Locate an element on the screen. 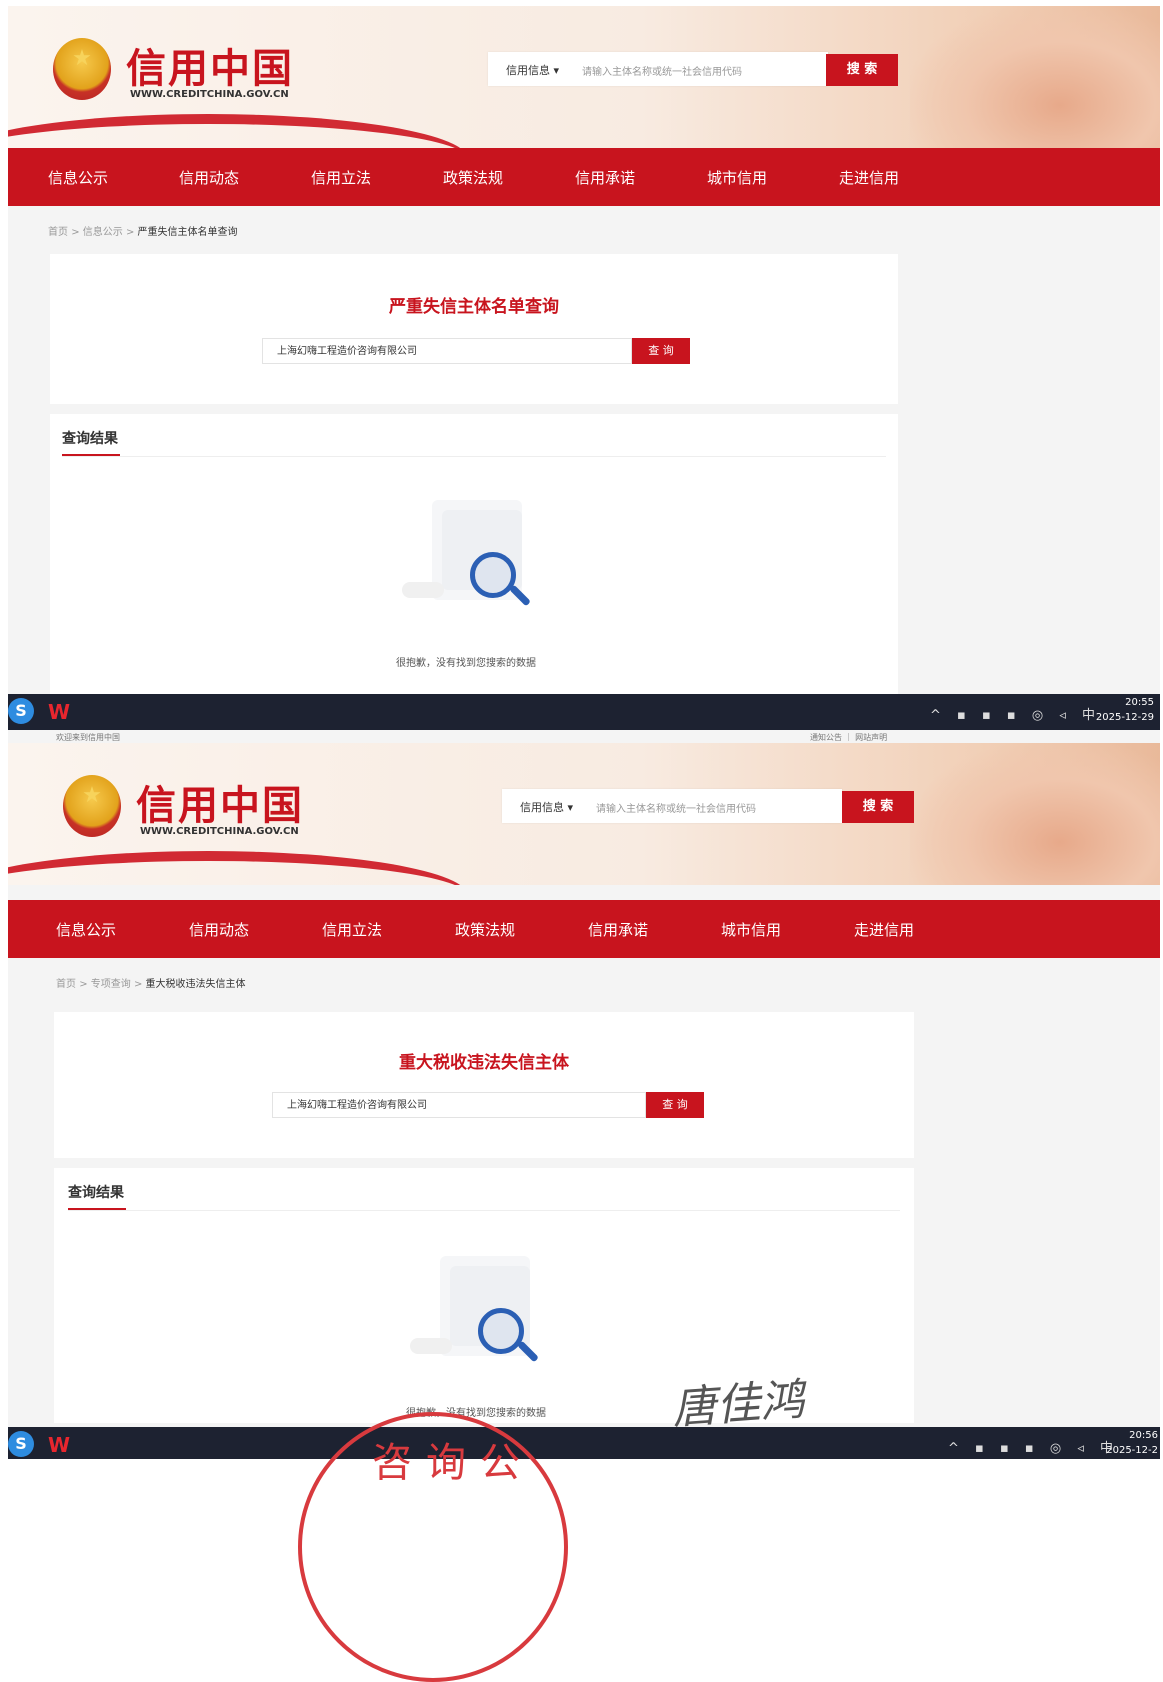 This screenshot has width=1163, height=1682. breadcrumb-current: 严重失信主体名单查询 is located at coordinates (187, 232).